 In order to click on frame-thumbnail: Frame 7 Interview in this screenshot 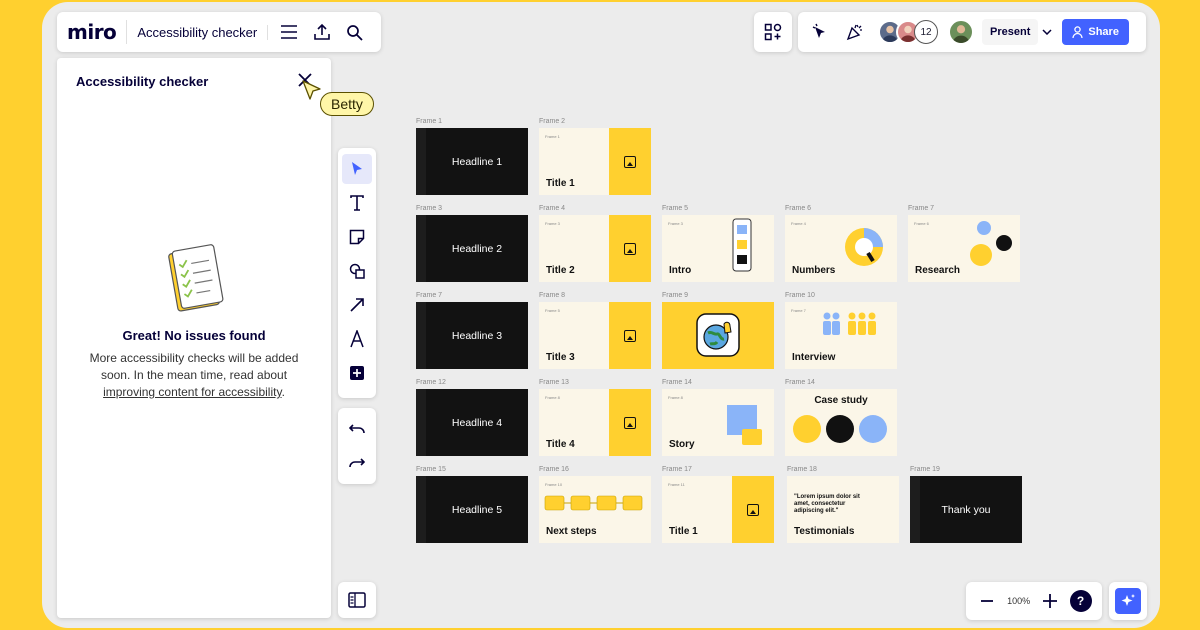, I will do `click(841, 335)`.